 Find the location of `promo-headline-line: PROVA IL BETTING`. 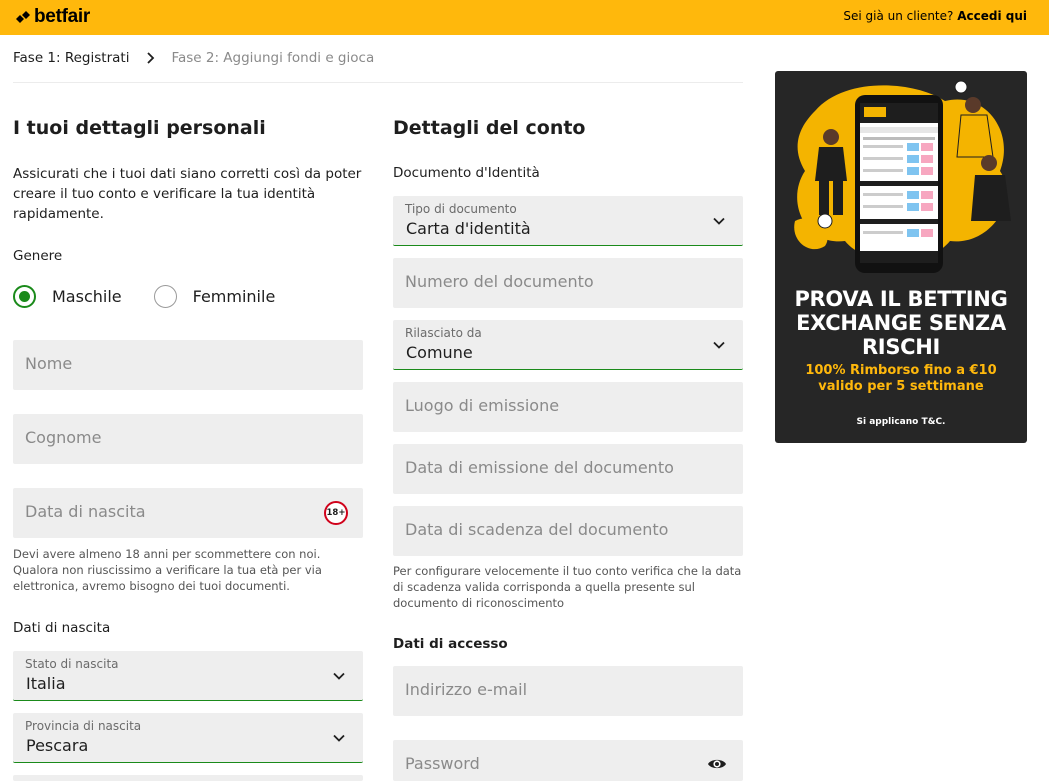

promo-headline-line: PROVA IL BETTING is located at coordinates (901, 299).